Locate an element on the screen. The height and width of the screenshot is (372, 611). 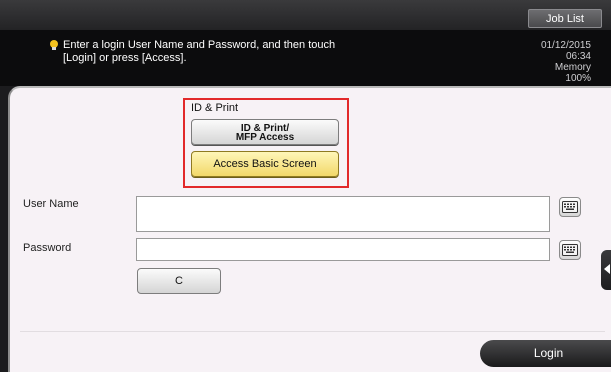
job-list-button: Job List is located at coordinates (565, 18).